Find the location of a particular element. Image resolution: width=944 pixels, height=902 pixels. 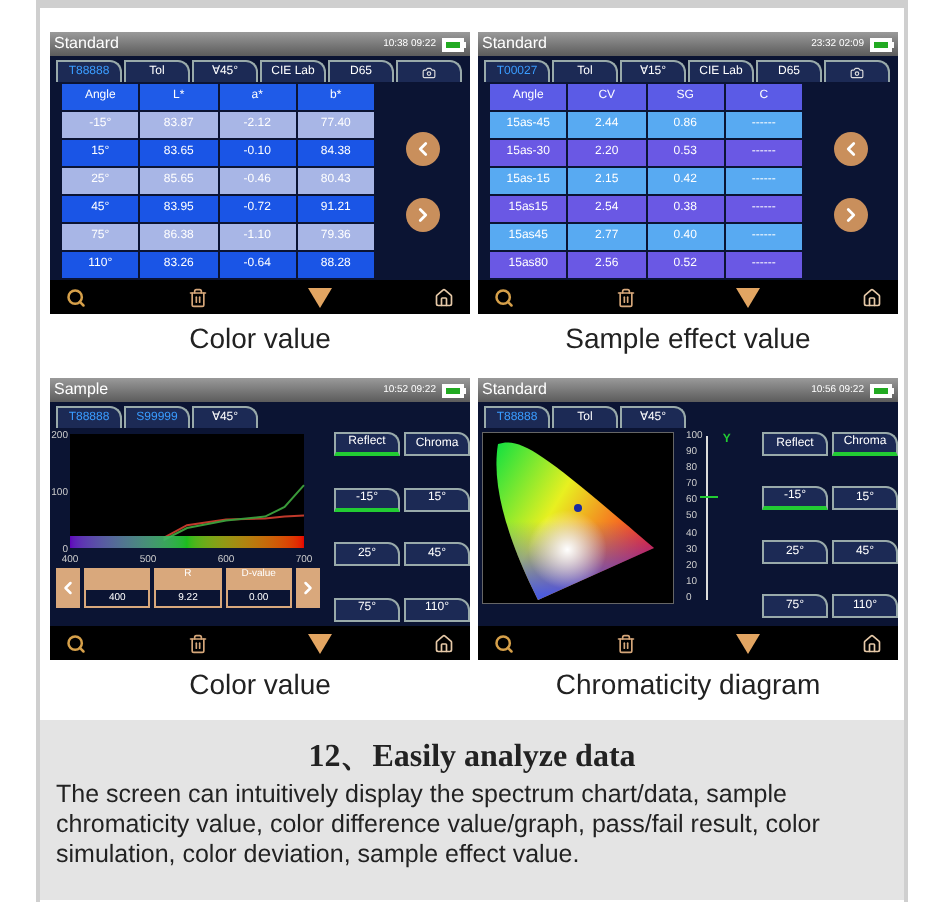

screen-caption: Chromaticity diagram is located at coordinates (688, 684).